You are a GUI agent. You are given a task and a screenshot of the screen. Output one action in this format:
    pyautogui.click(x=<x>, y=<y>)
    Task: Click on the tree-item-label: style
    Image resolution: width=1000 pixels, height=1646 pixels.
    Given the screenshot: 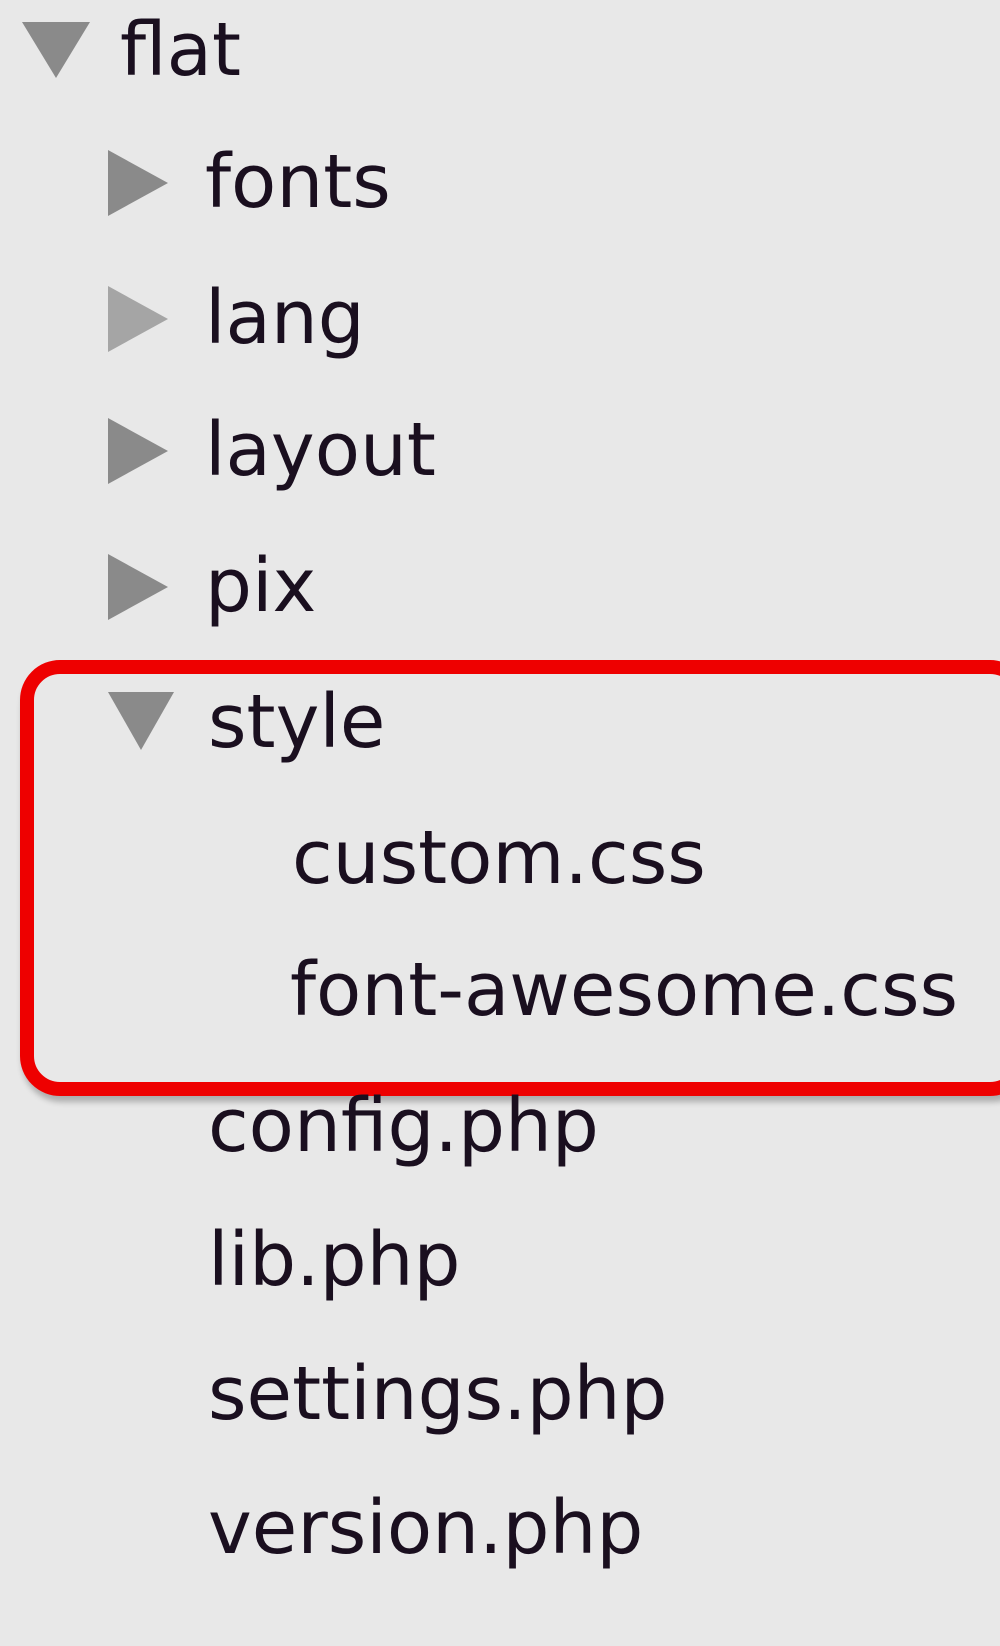 What is the action you would take?
    pyautogui.click(x=297, y=722)
    